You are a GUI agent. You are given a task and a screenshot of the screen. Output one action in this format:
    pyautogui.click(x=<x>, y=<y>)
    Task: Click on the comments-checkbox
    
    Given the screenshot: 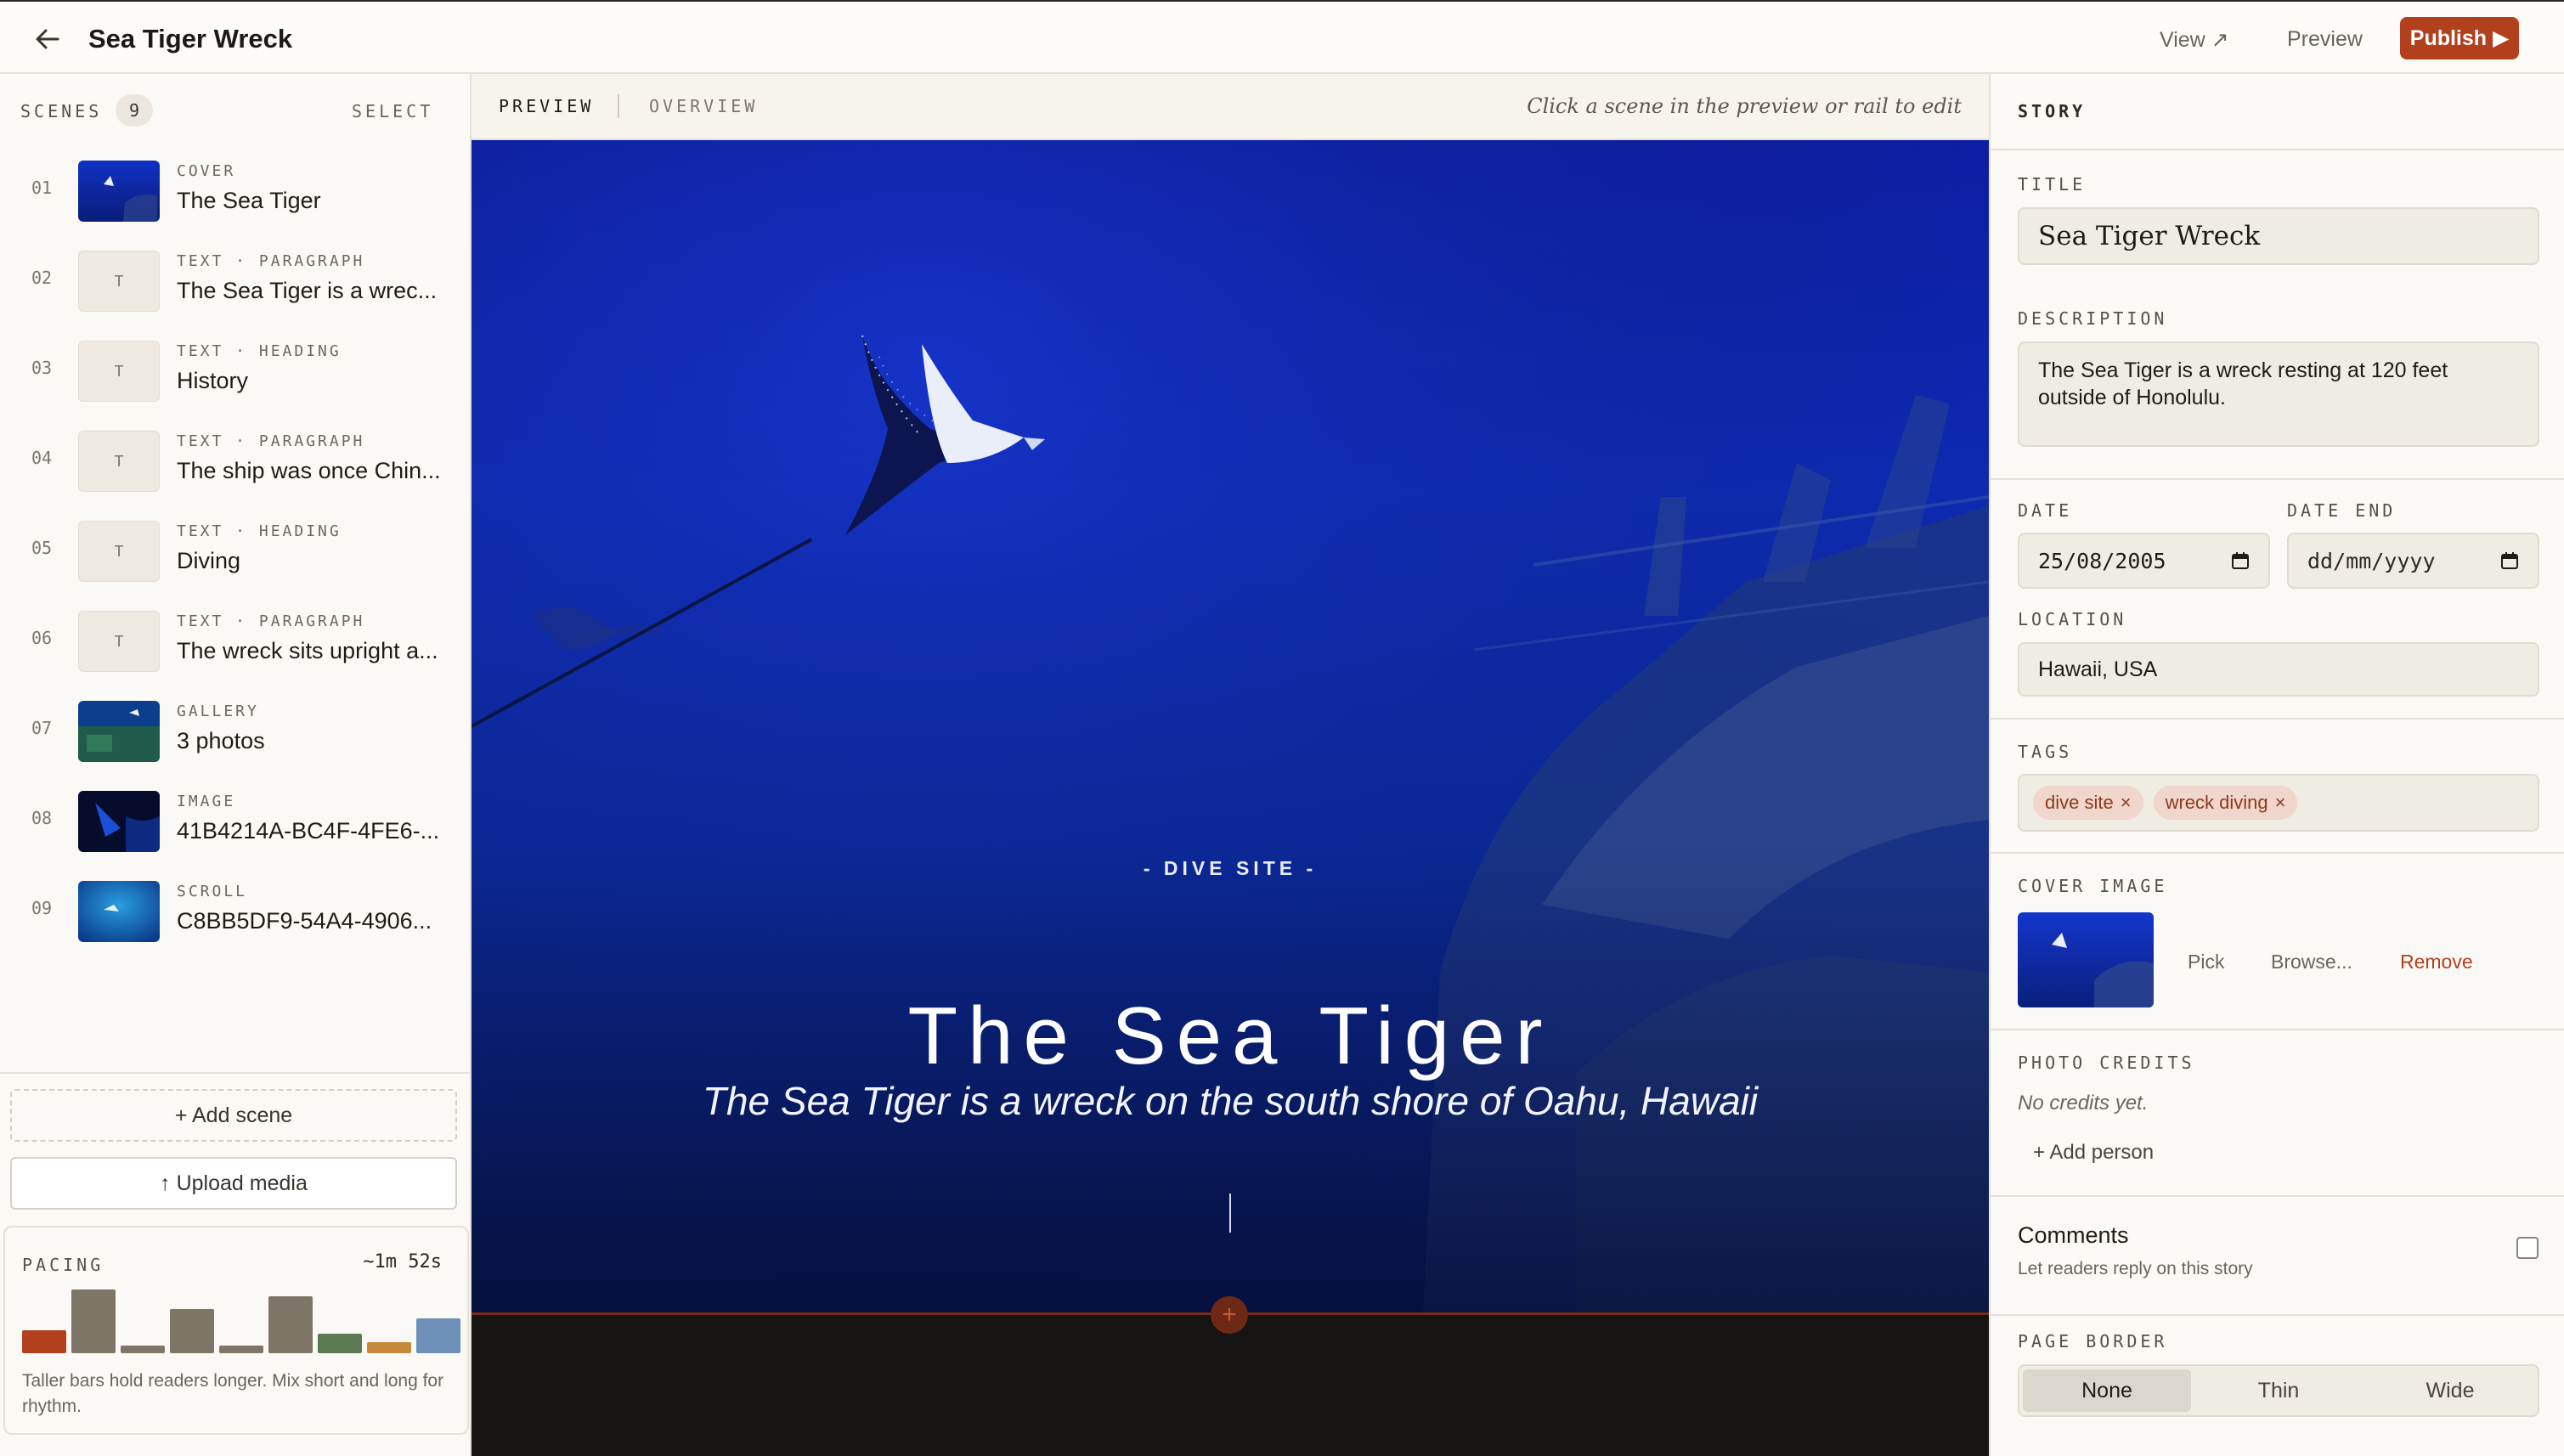 What is the action you would take?
    pyautogui.click(x=2527, y=1248)
    